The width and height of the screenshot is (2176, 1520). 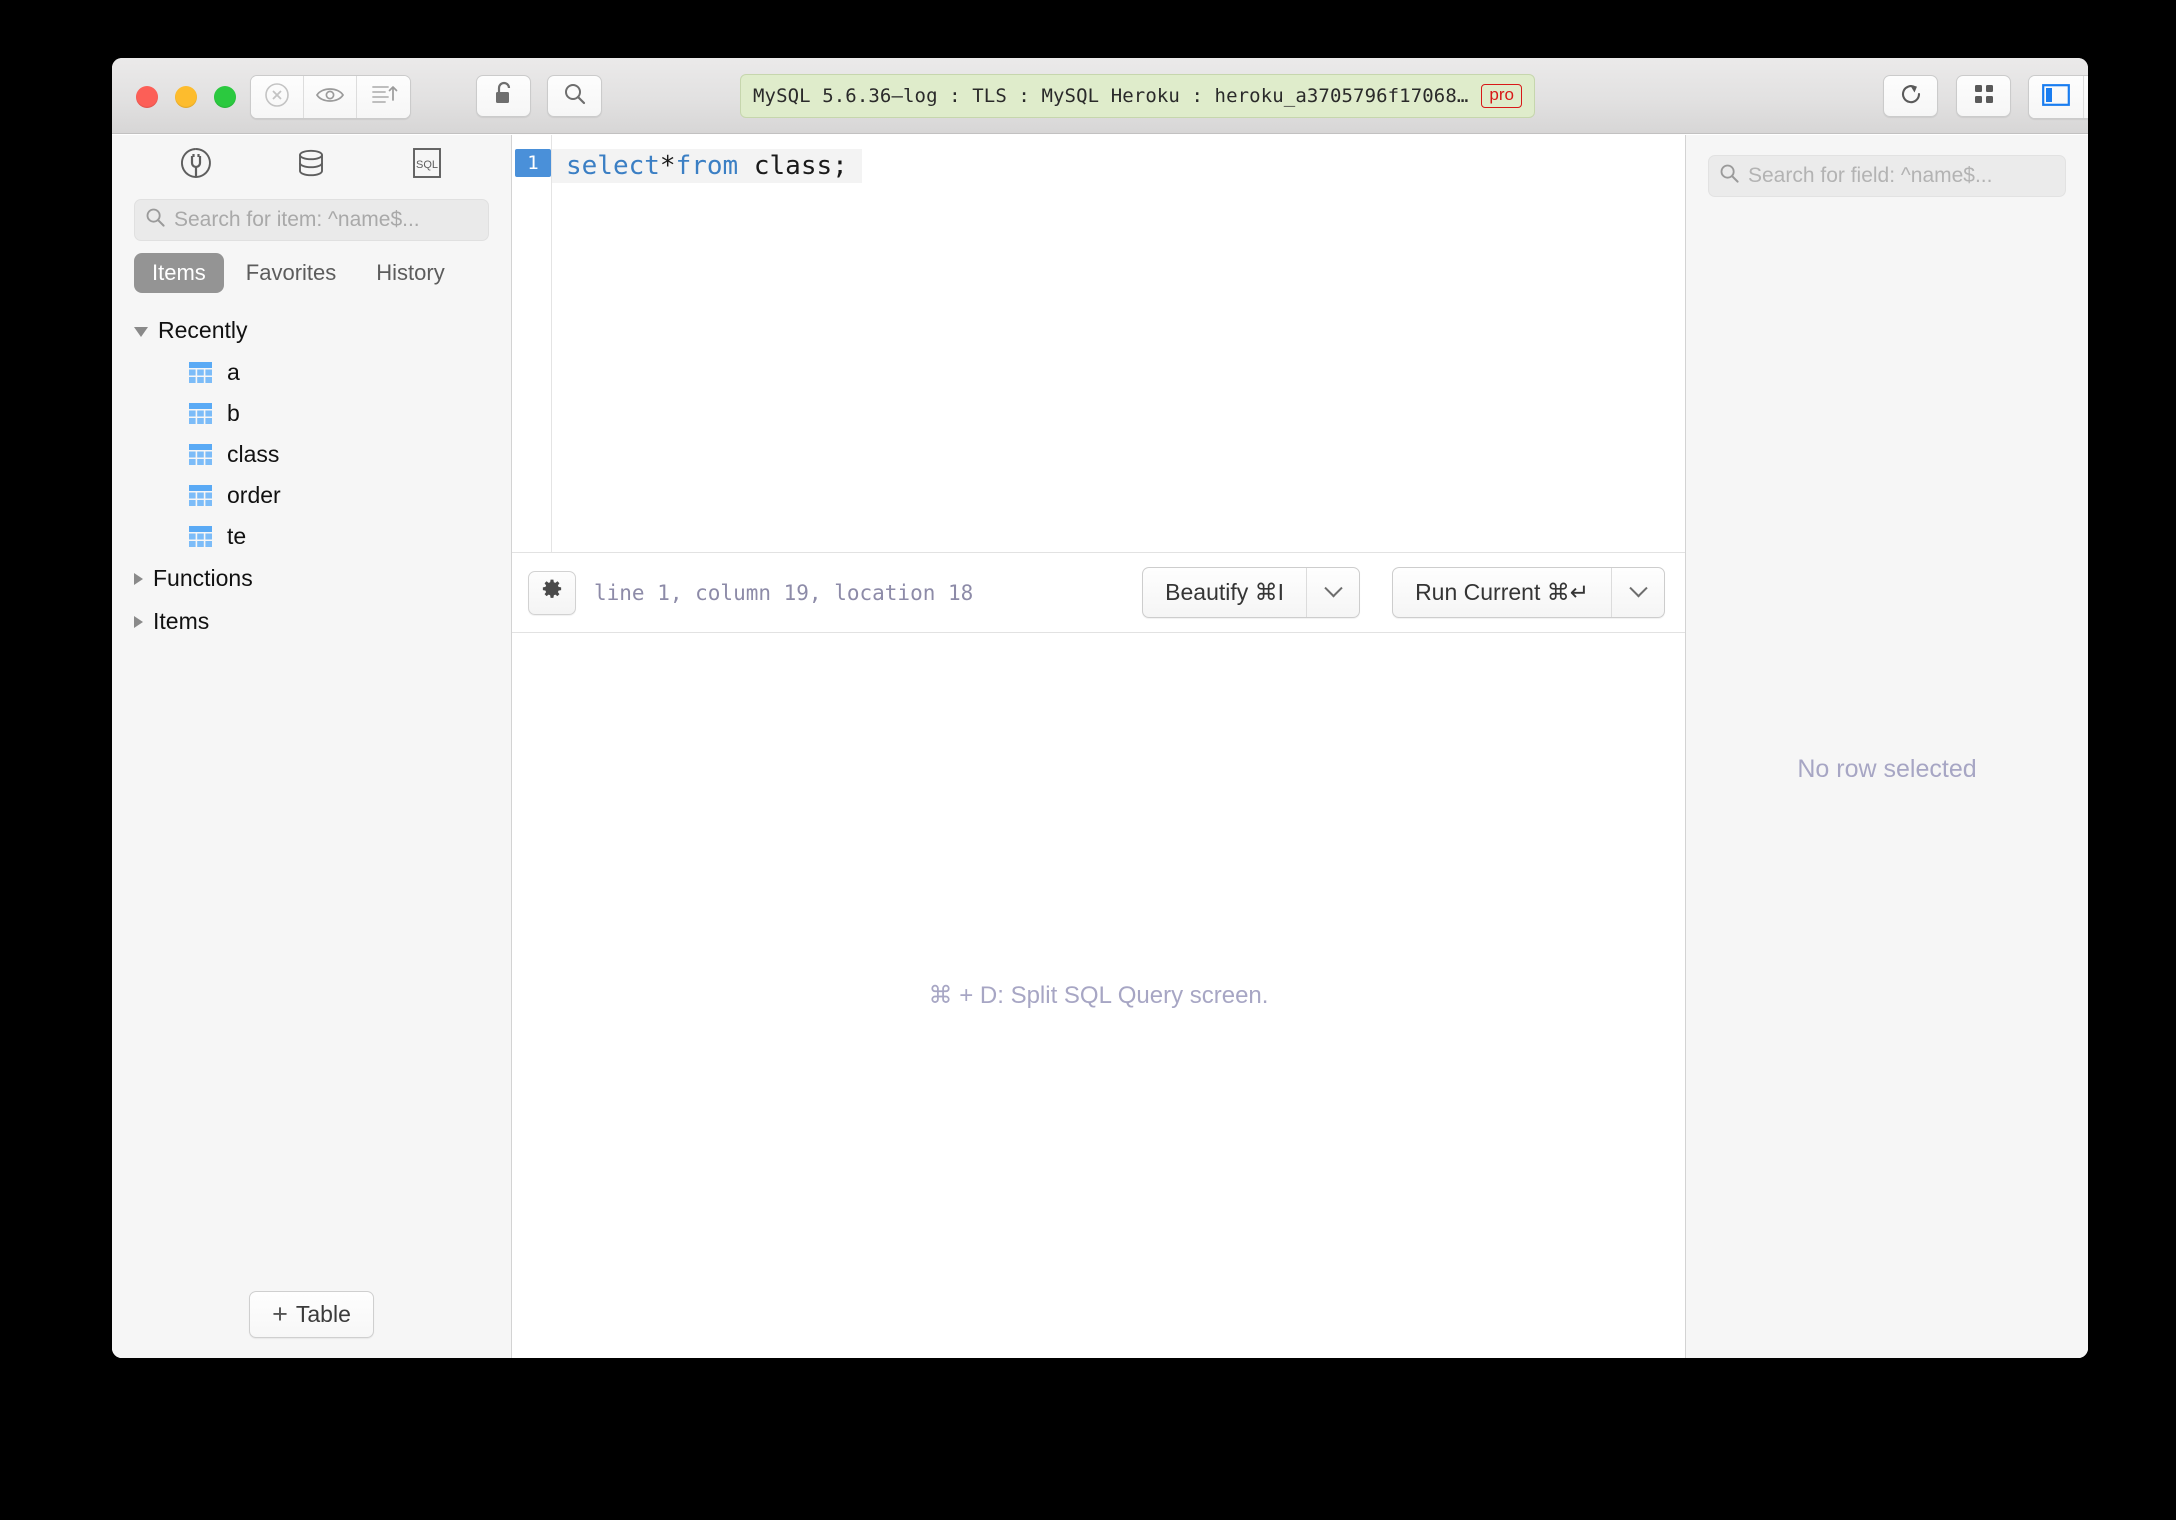 I want to click on sort-lines-button, so click(x=383, y=97).